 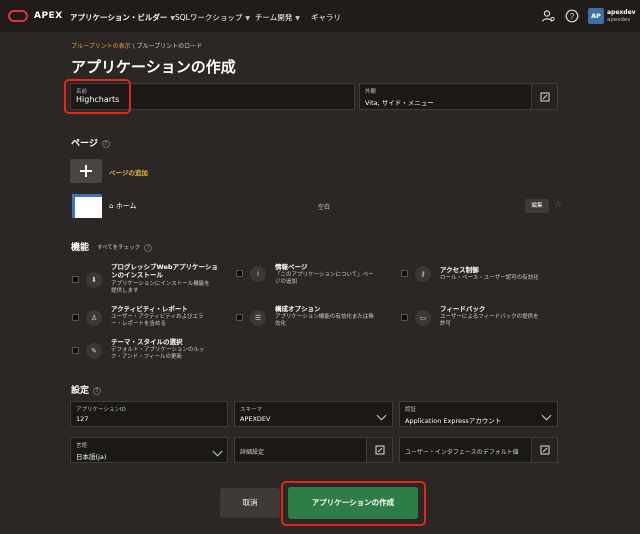 I want to click on language-label: 言語, so click(x=82, y=446).